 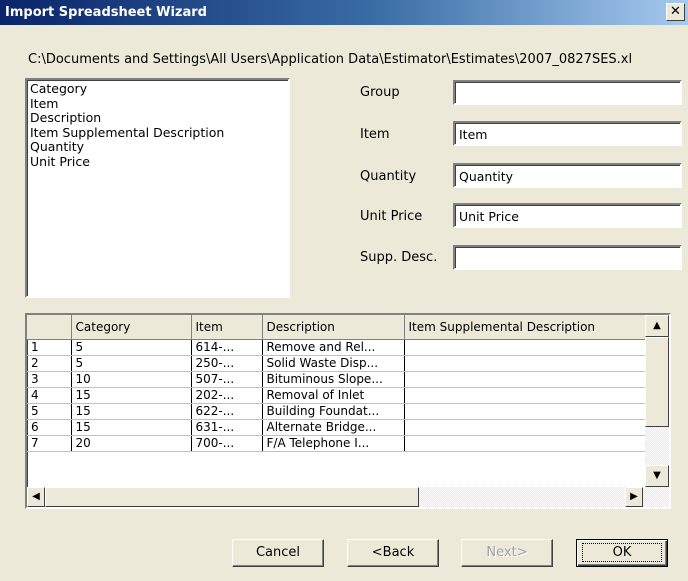 I want to click on group-field, so click(x=567, y=92).